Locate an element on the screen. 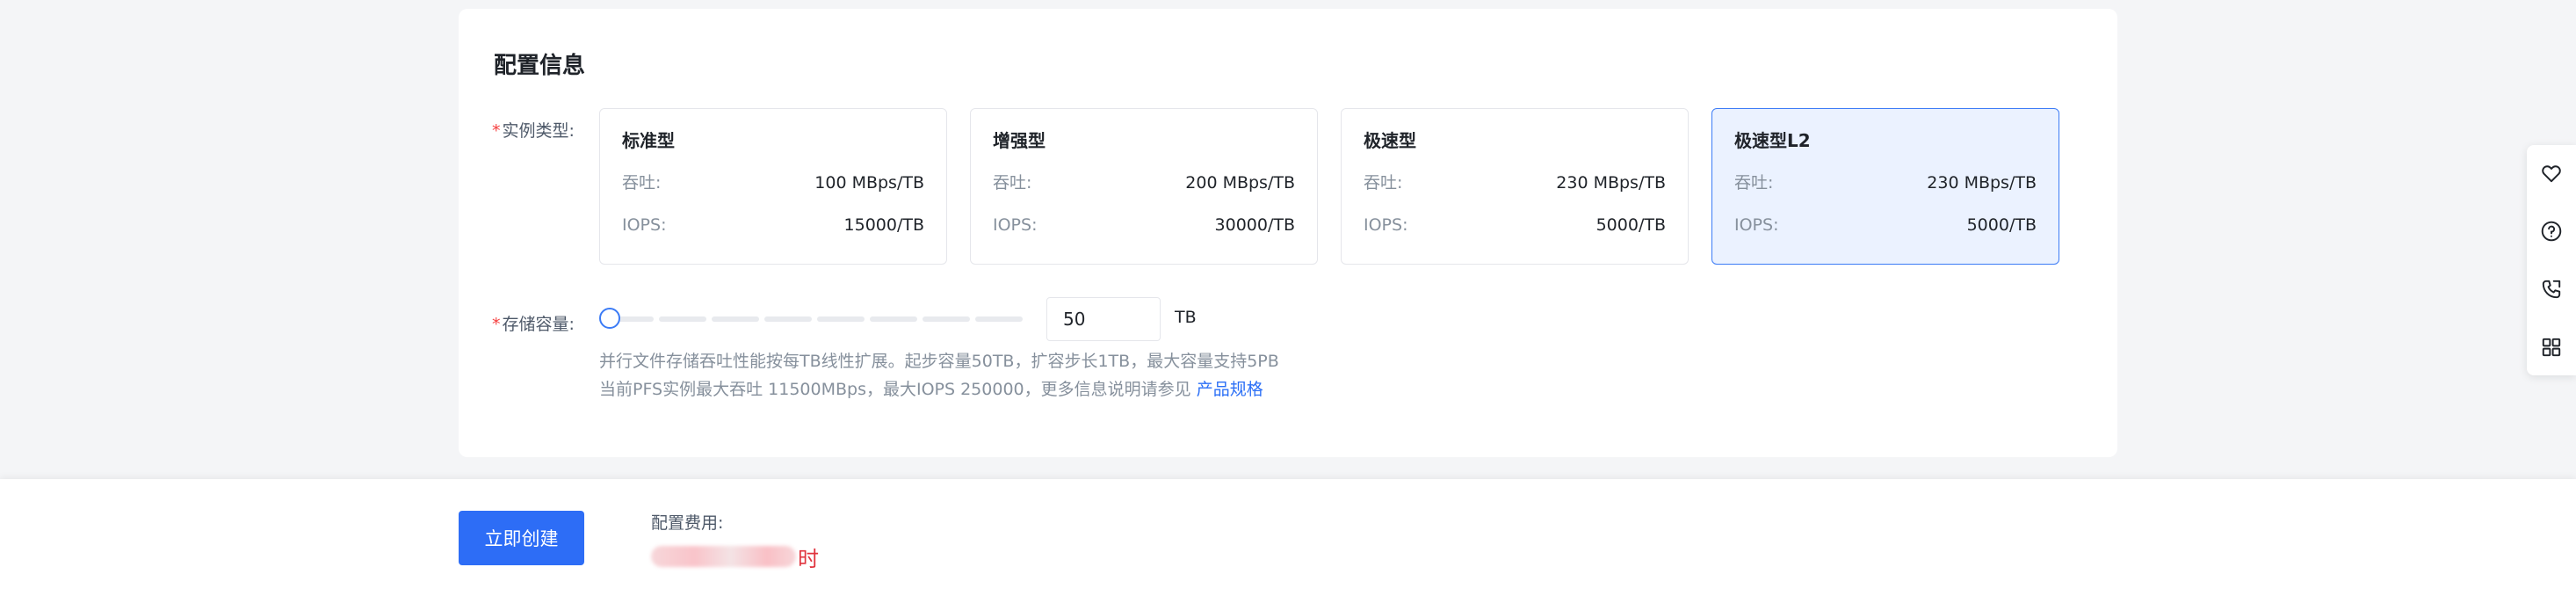 The width and height of the screenshot is (2576, 589). capacity-slider is located at coordinates (1040, 319).